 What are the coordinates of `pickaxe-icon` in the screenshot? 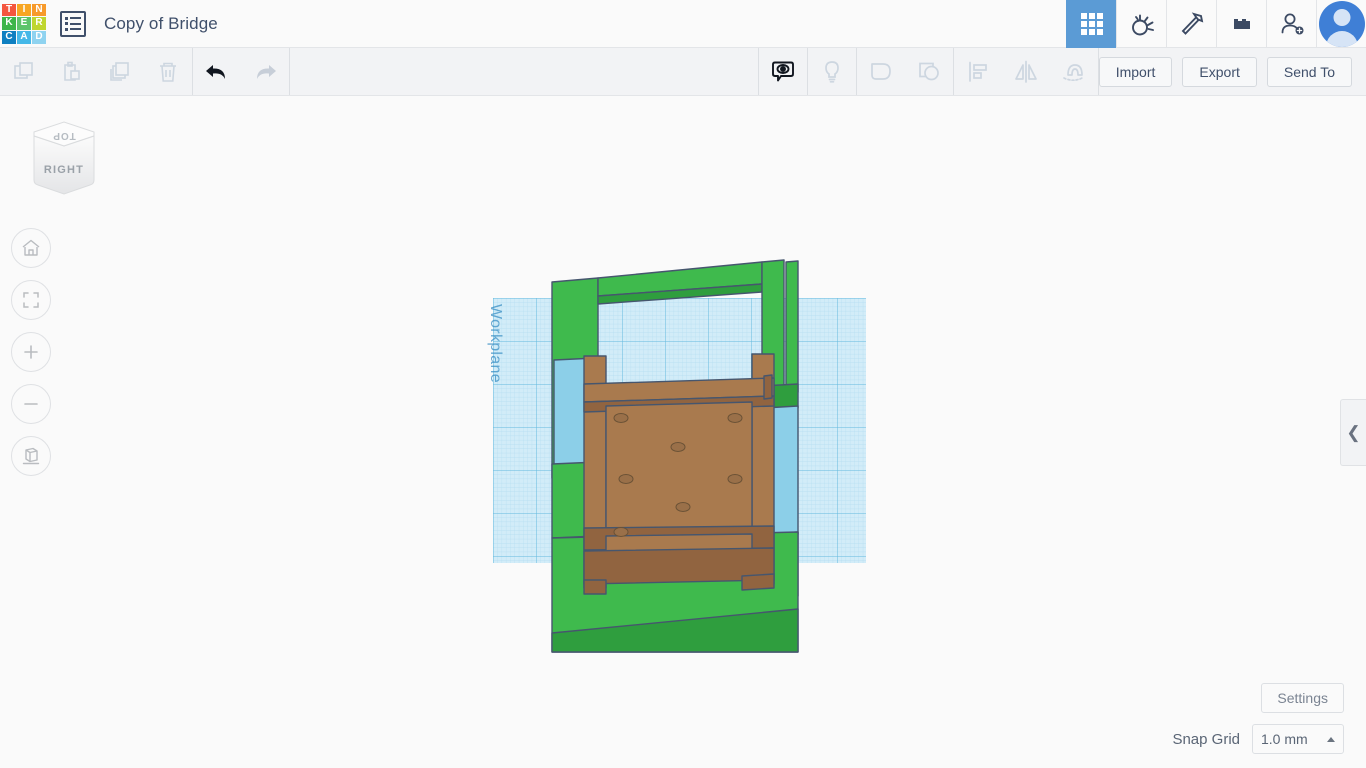 It's located at (1191, 24).